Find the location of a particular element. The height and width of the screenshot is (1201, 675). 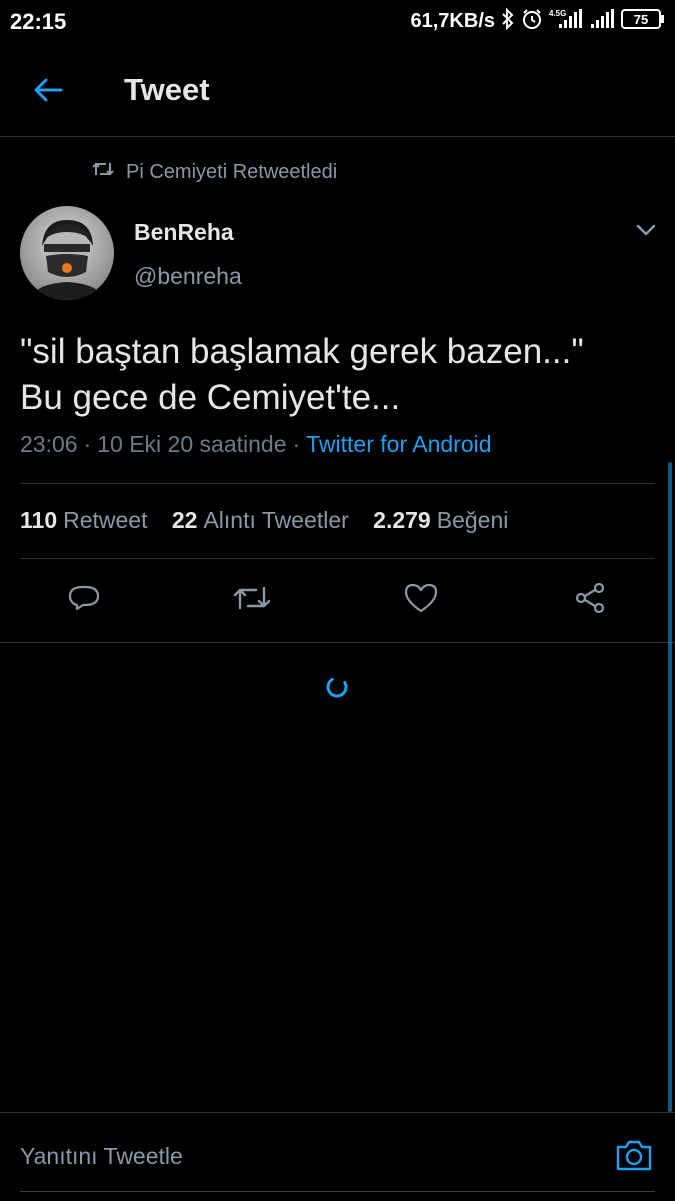

reply-button is located at coordinates (84, 600).